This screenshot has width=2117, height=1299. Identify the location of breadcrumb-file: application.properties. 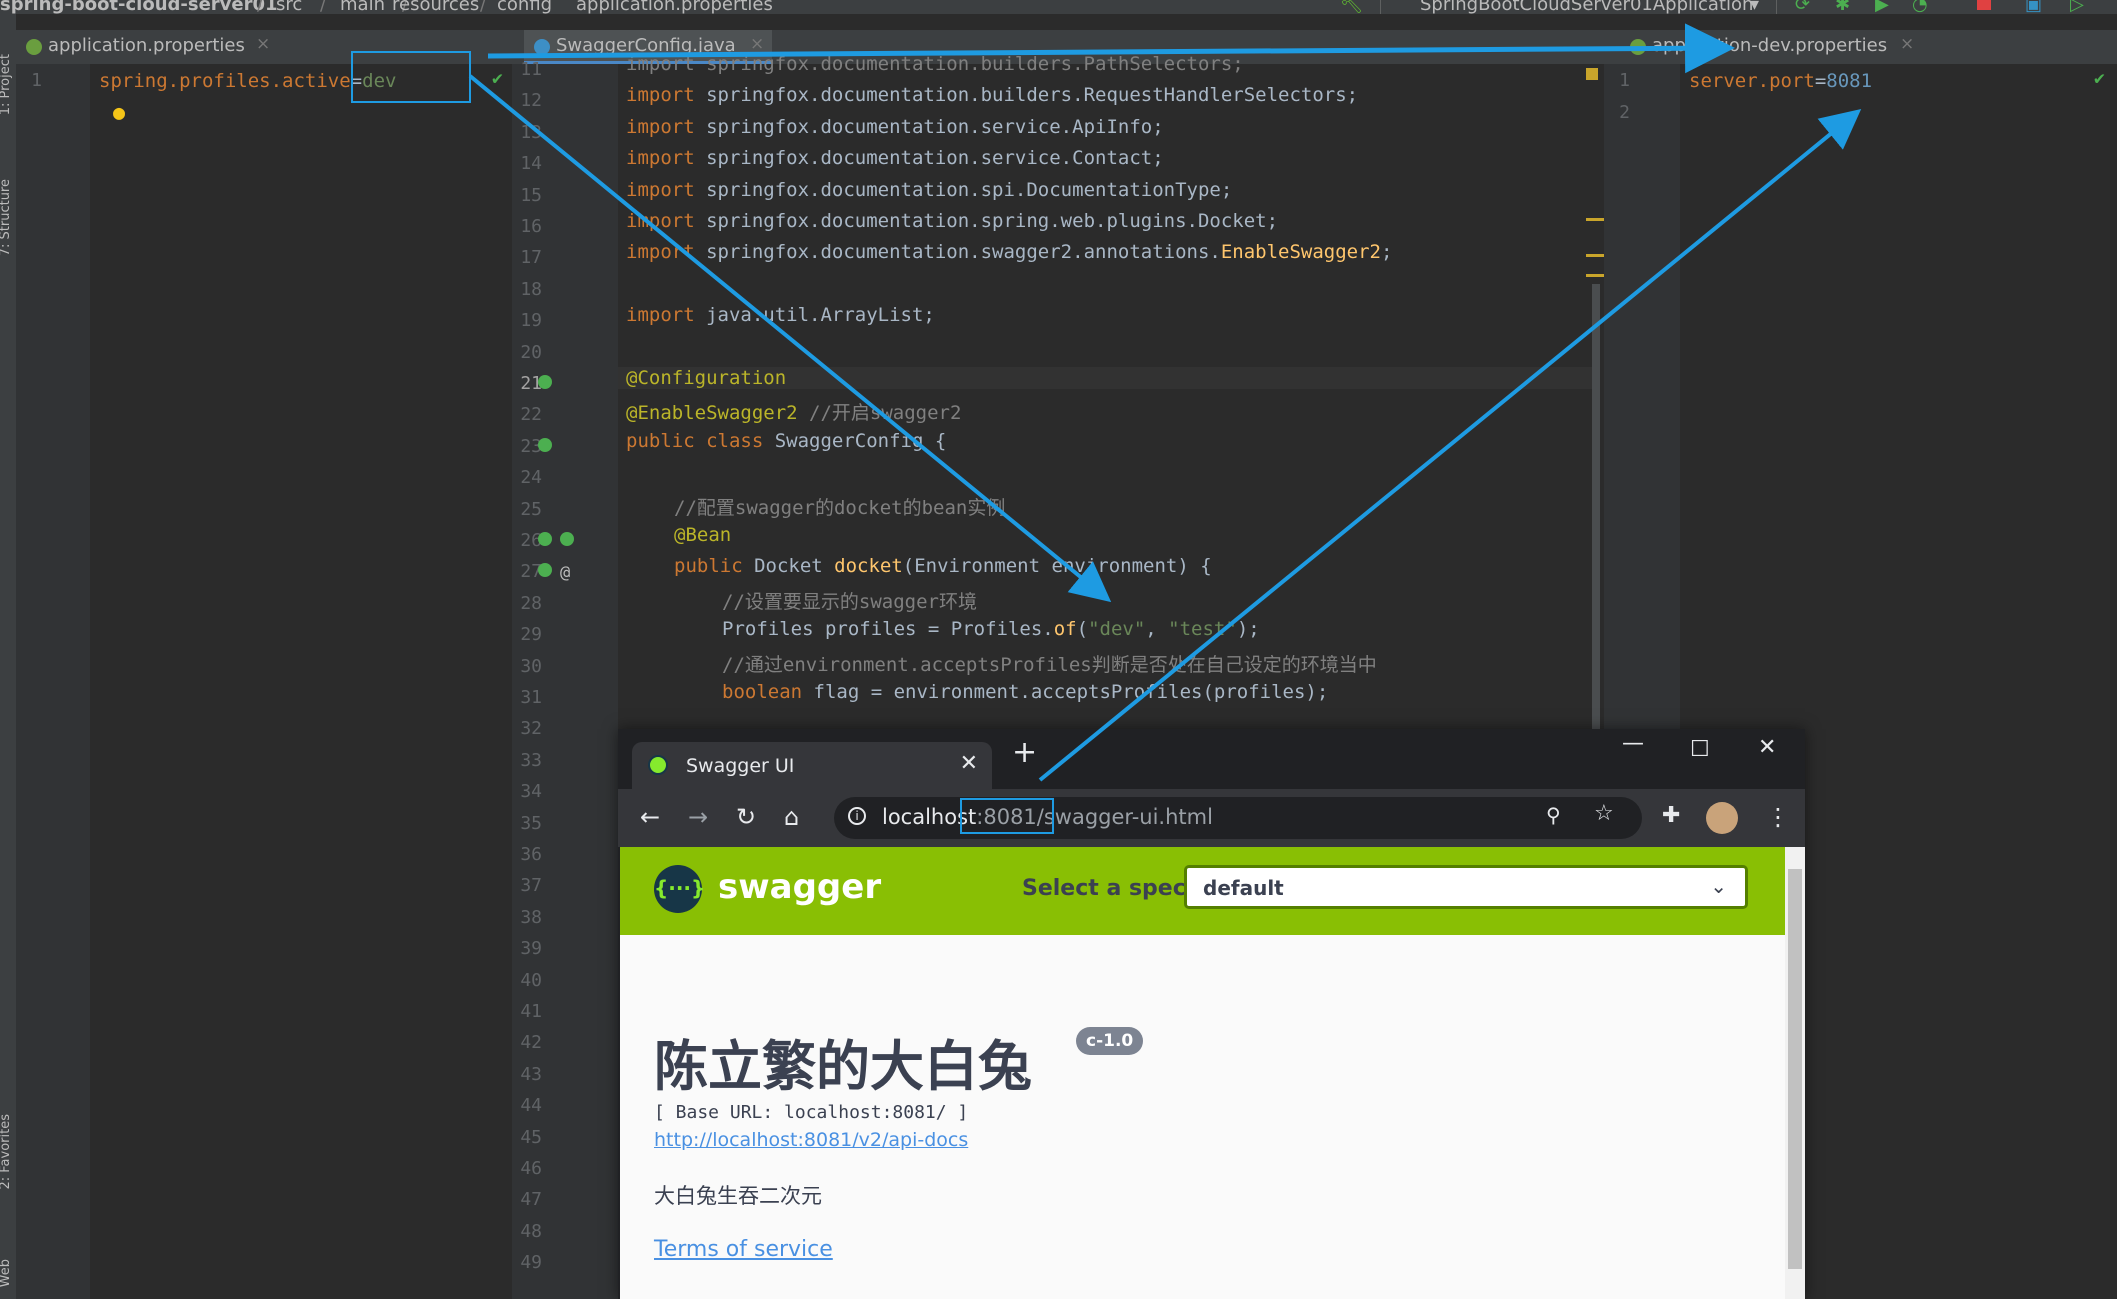
(674, 7).